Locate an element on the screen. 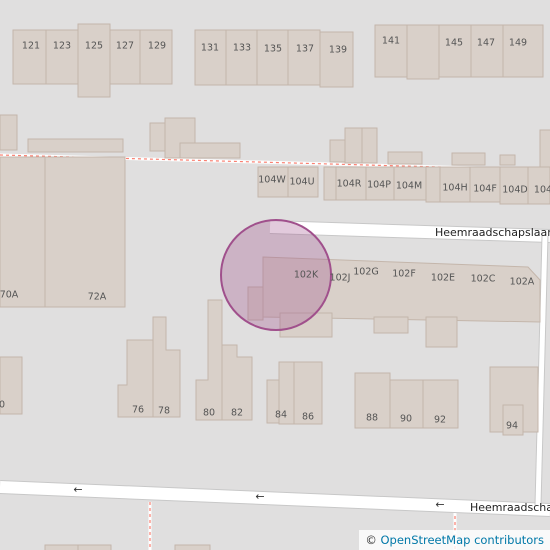 Image resolution: width=550 pixels, height=550 pixels. house-number: 92 is located at coordinates (440, 420).